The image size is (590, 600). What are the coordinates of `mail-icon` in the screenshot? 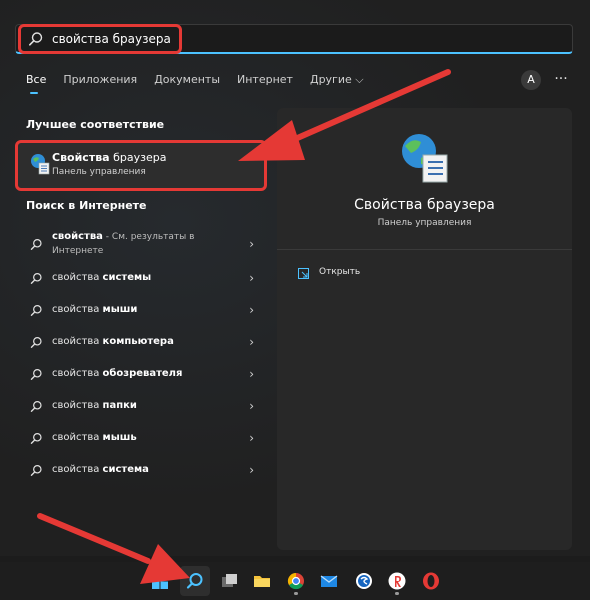 It's located at (329, 581).